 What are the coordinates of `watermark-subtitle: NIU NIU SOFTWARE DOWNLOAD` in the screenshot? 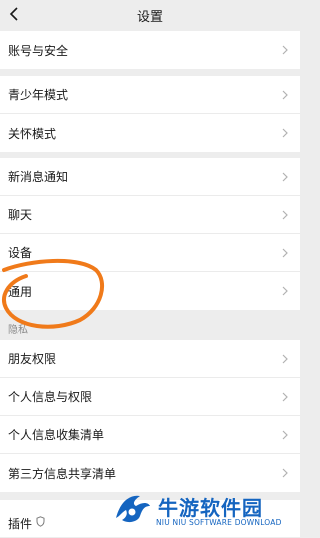 It's located at (219, 522).